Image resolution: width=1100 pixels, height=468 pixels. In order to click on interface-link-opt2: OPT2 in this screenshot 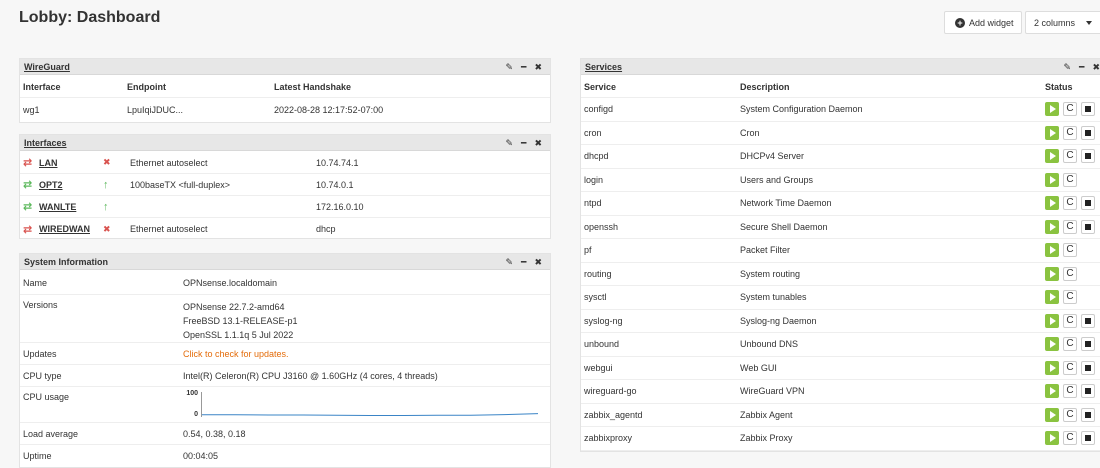, I will do `click(51, 184)`.